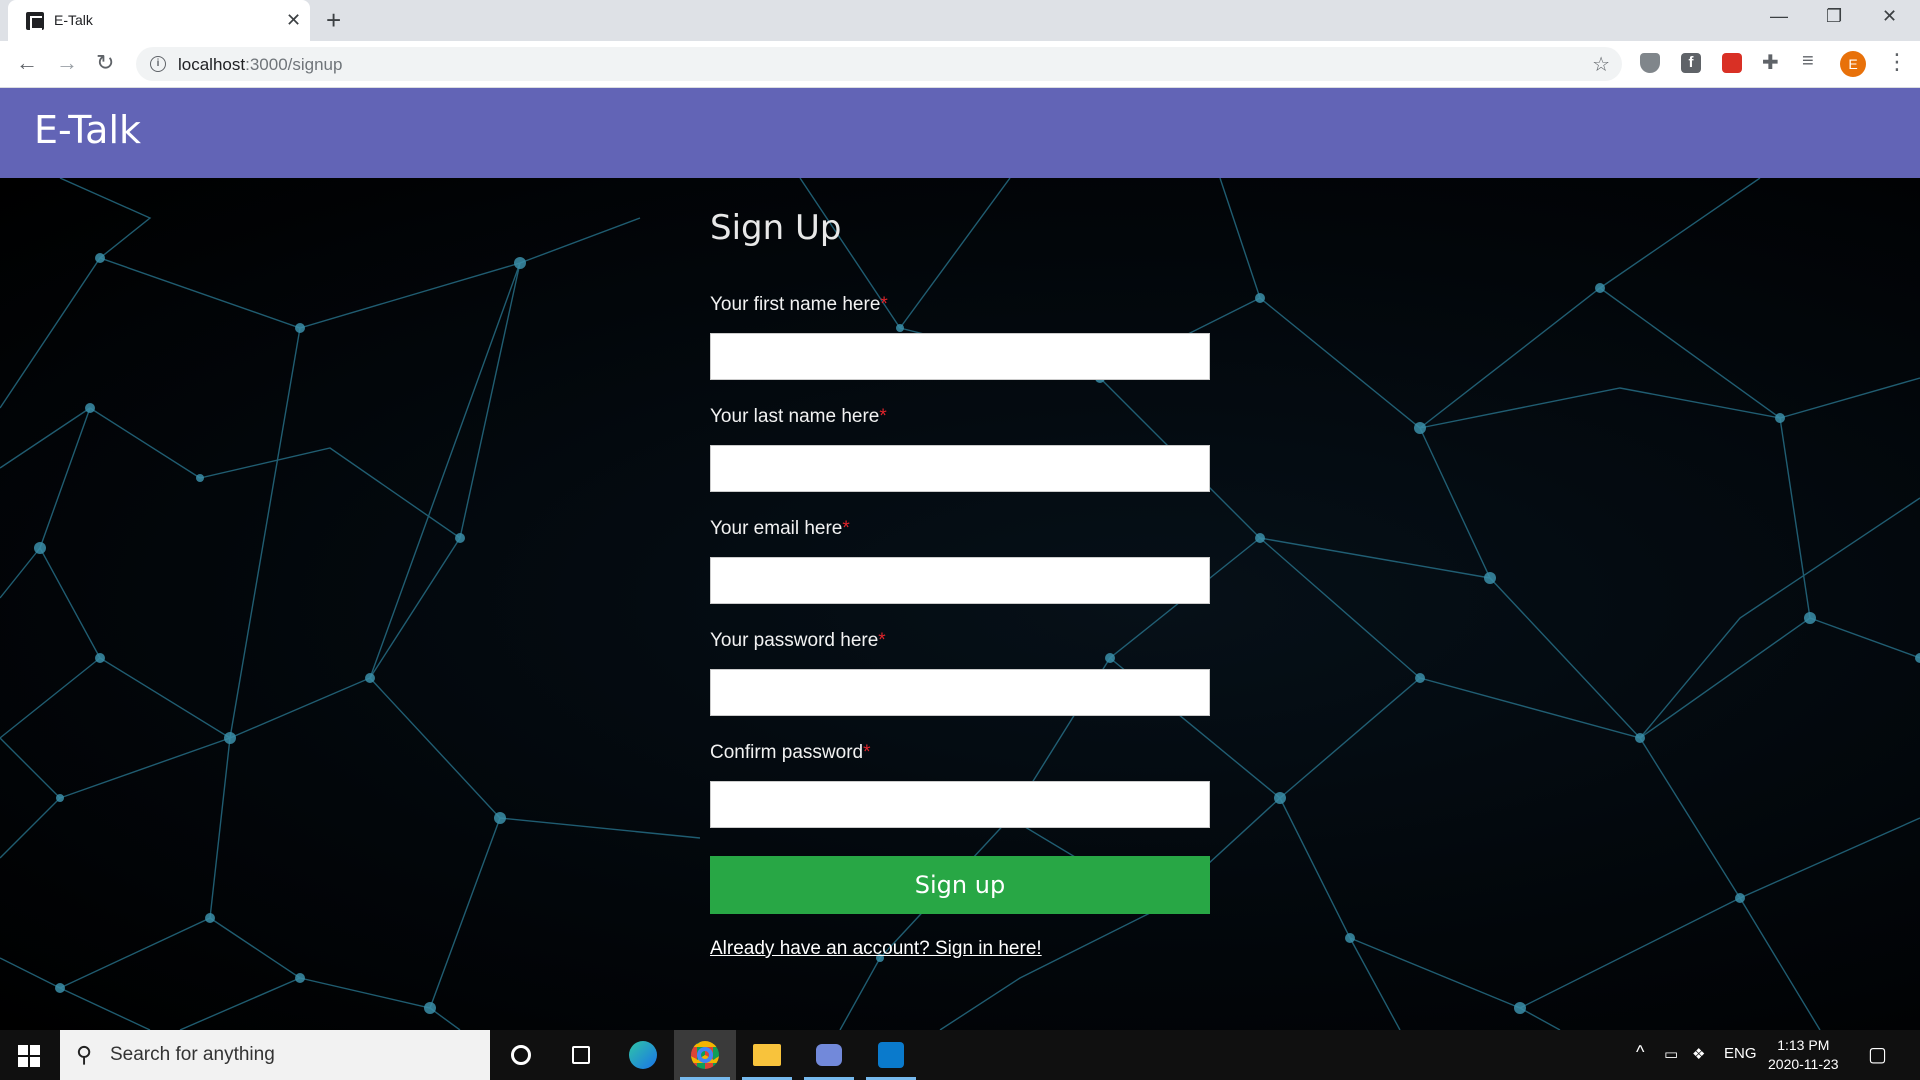  What do you see at coordinates (1834, 16) in the screenshot?
I see `restore-window-button: ❐` at bounding box center [1834, 16].